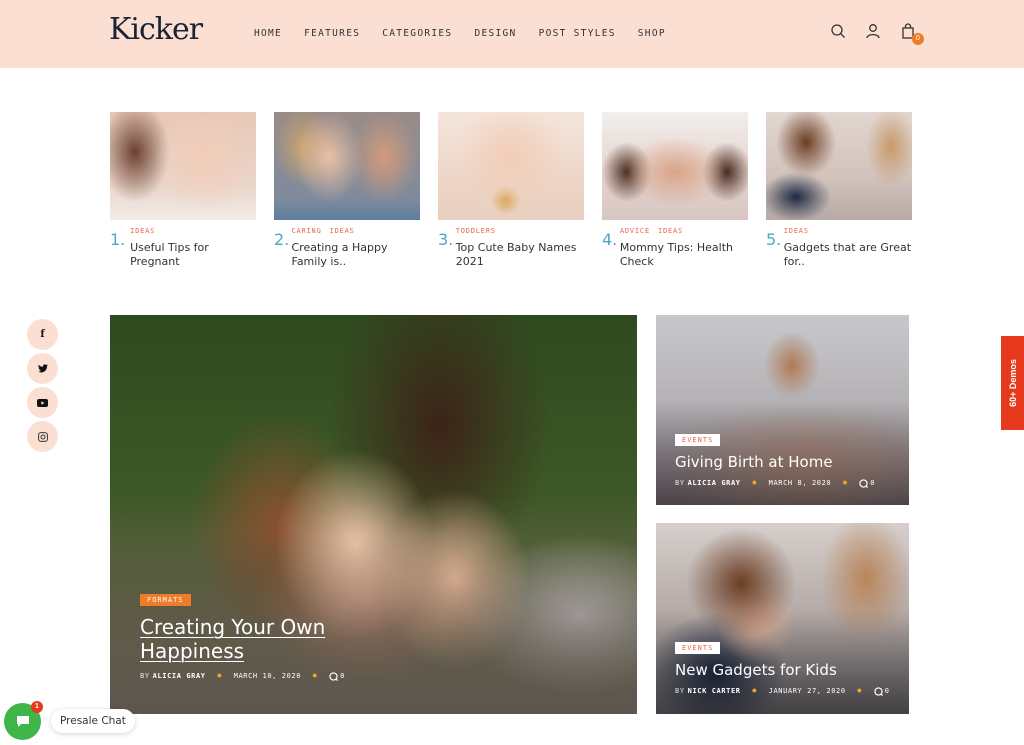 The image size is (1024, 745). I want to click on post-date: MARCH 8, 2020, so click(800, 483).